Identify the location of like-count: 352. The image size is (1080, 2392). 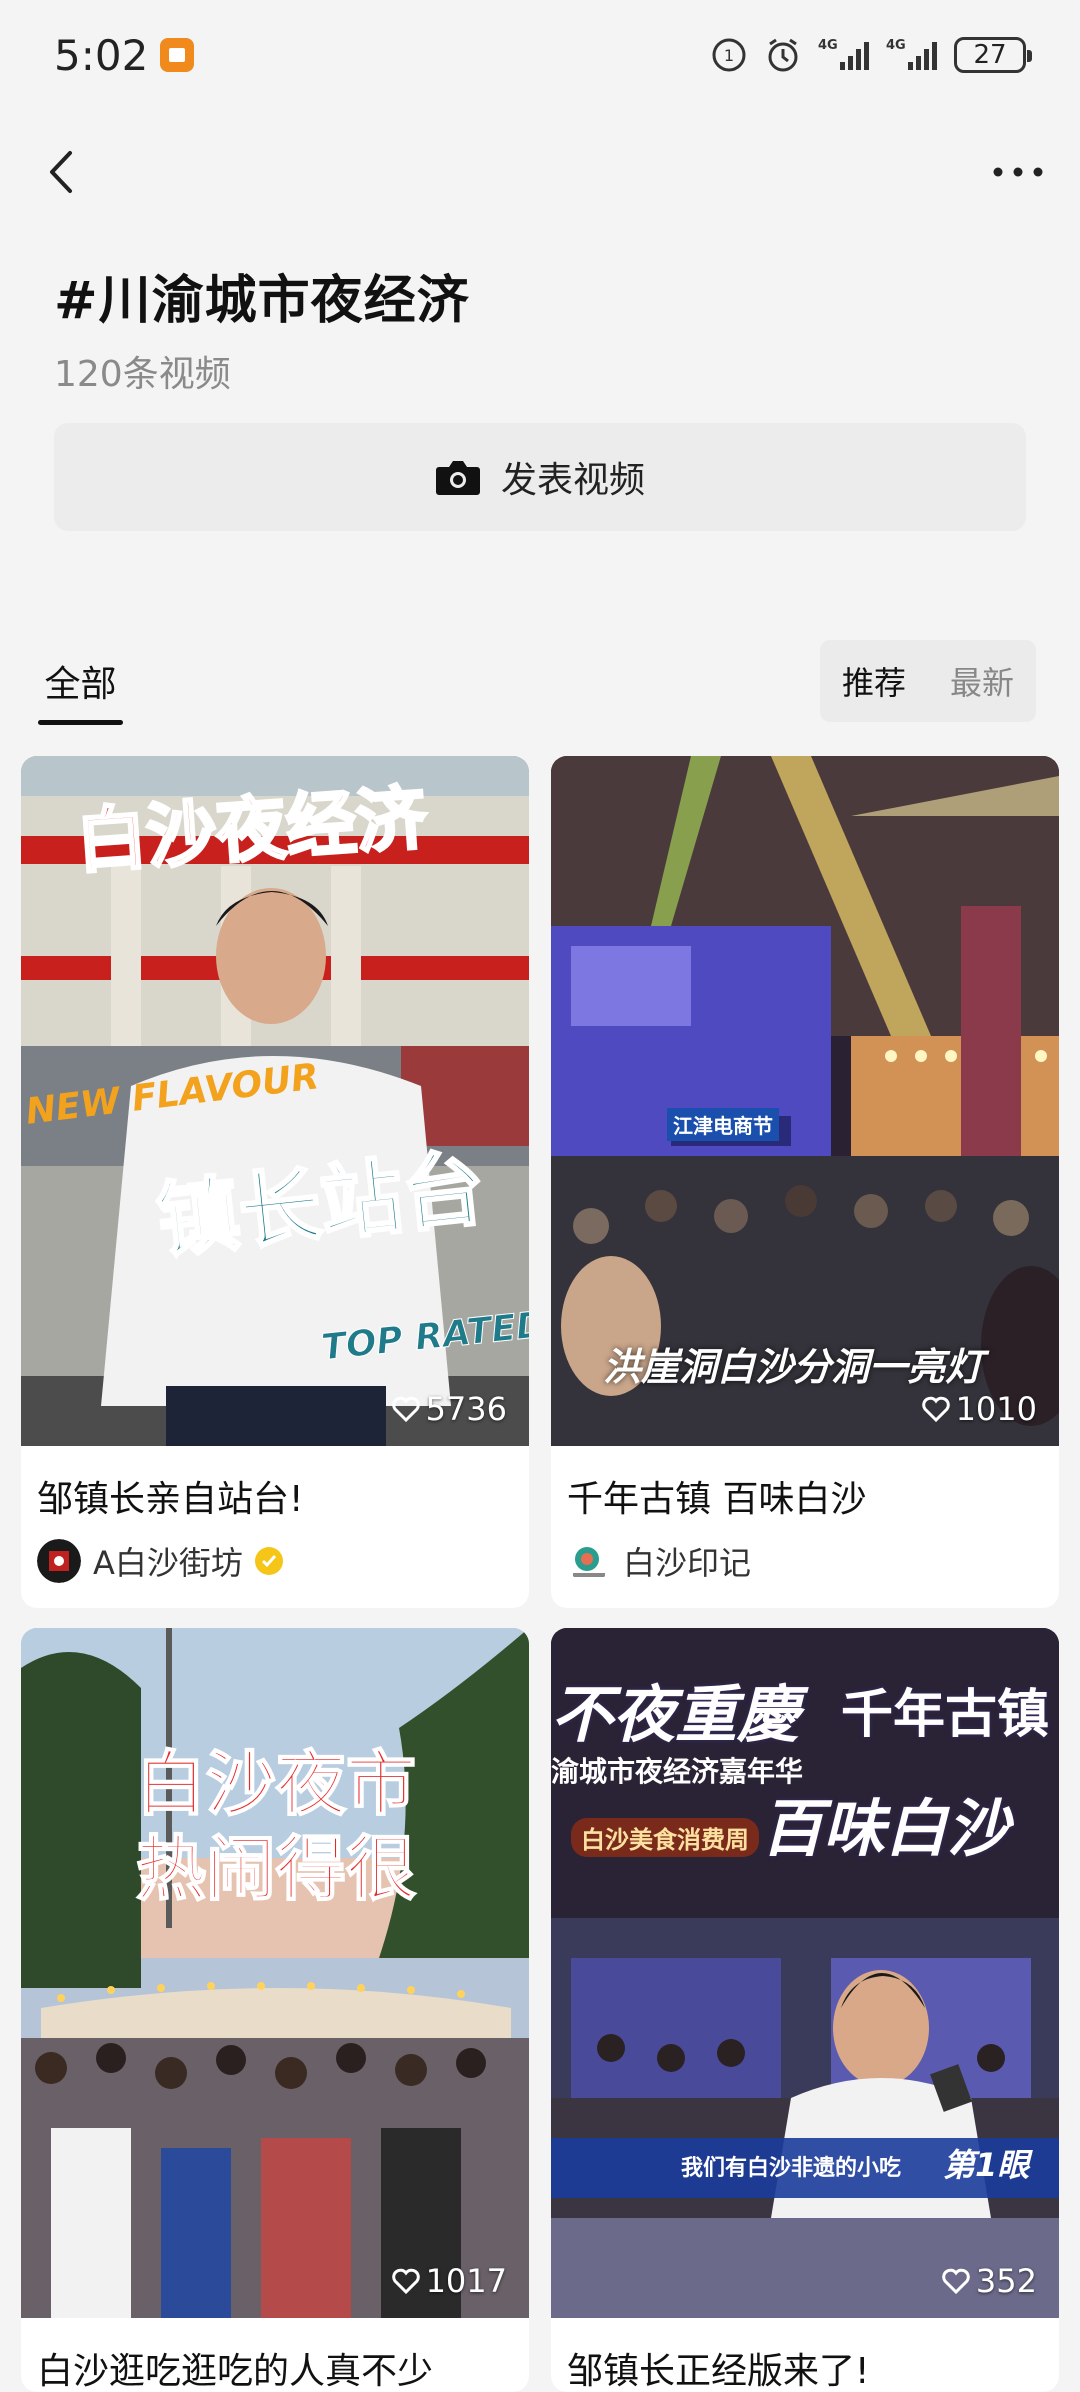
(989, 2281).